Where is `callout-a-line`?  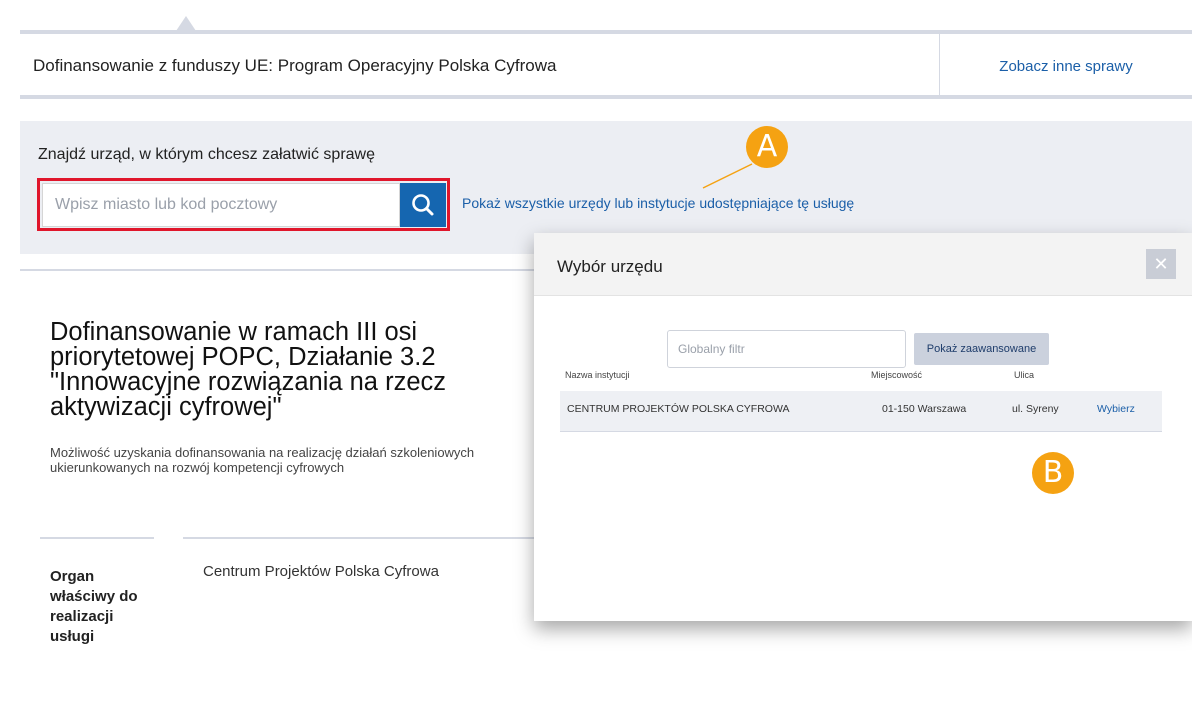 callout-a-line is located at coordinates (727, 176).